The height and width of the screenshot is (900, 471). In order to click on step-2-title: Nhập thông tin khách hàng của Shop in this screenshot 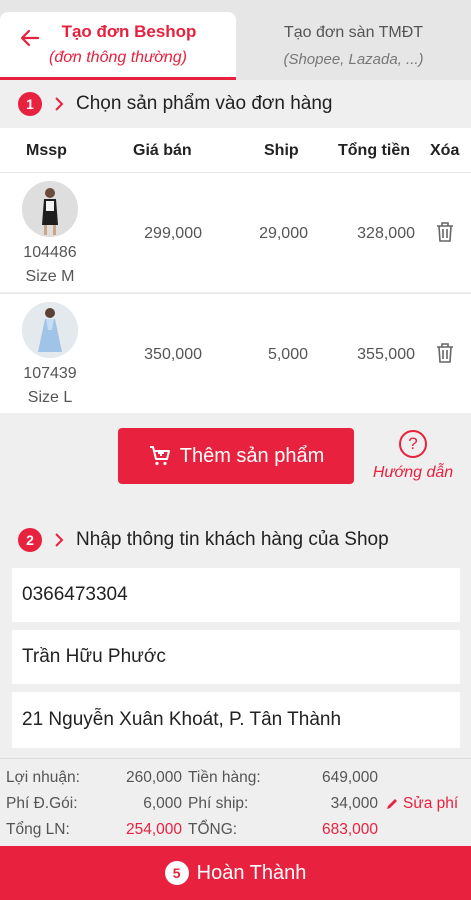, I will do `click(232, 539)`.